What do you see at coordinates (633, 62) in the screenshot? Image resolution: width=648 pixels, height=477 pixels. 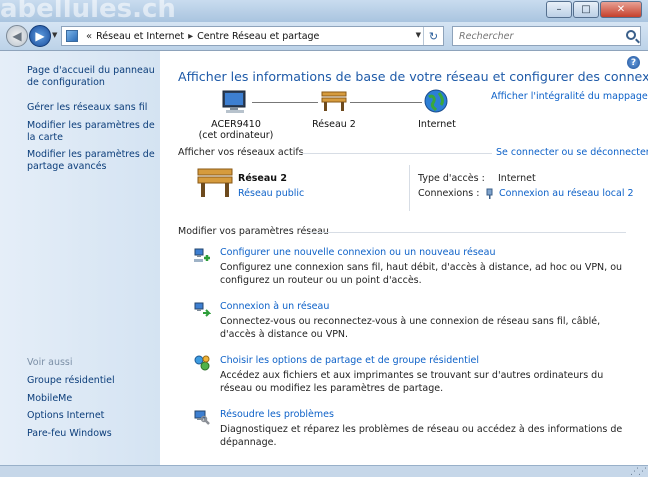 I see `help-icon: ?` at bounding box center [633, 62].